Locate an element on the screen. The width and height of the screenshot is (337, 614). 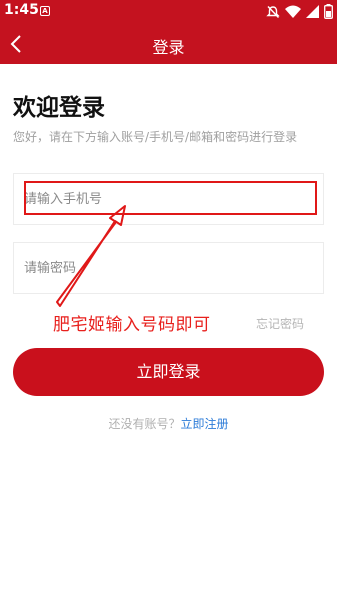
wifi-icon is located at coordinates (293, 11).